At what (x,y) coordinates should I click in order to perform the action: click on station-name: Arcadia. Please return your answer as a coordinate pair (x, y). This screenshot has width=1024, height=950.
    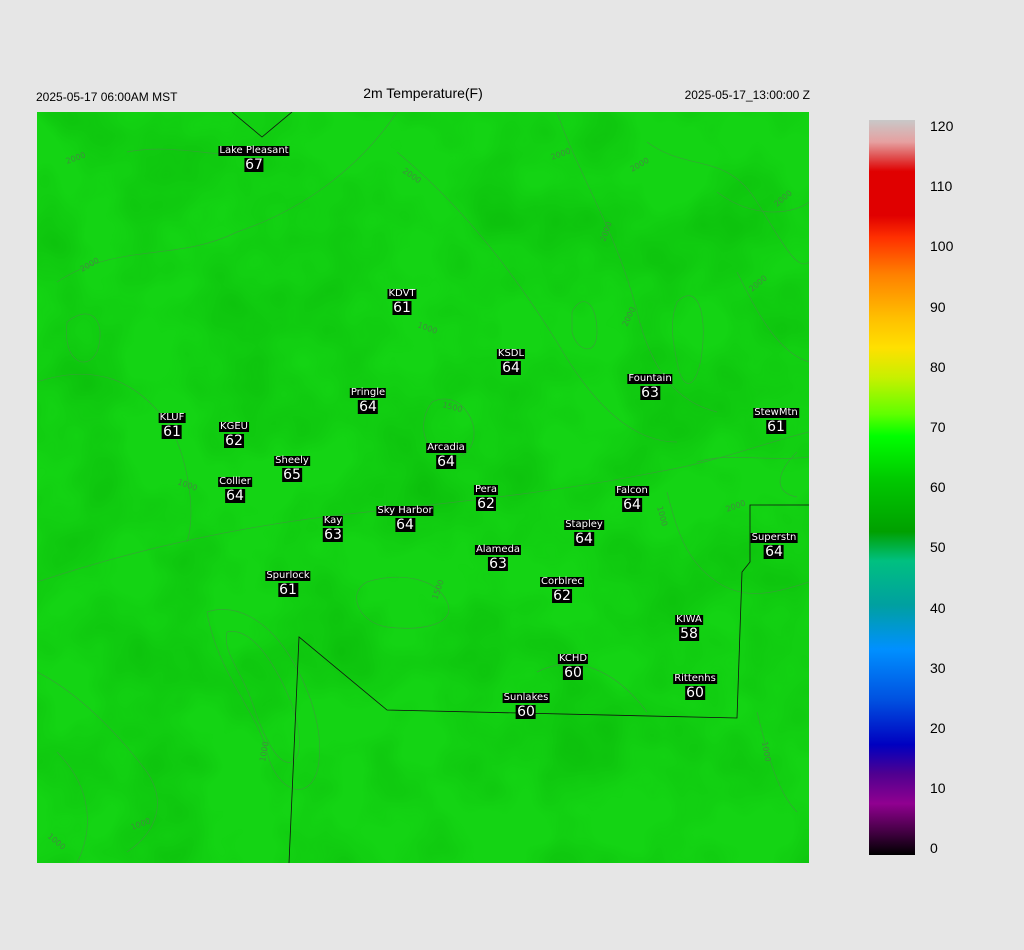
    Looking at the image, I should click on (446, 447).